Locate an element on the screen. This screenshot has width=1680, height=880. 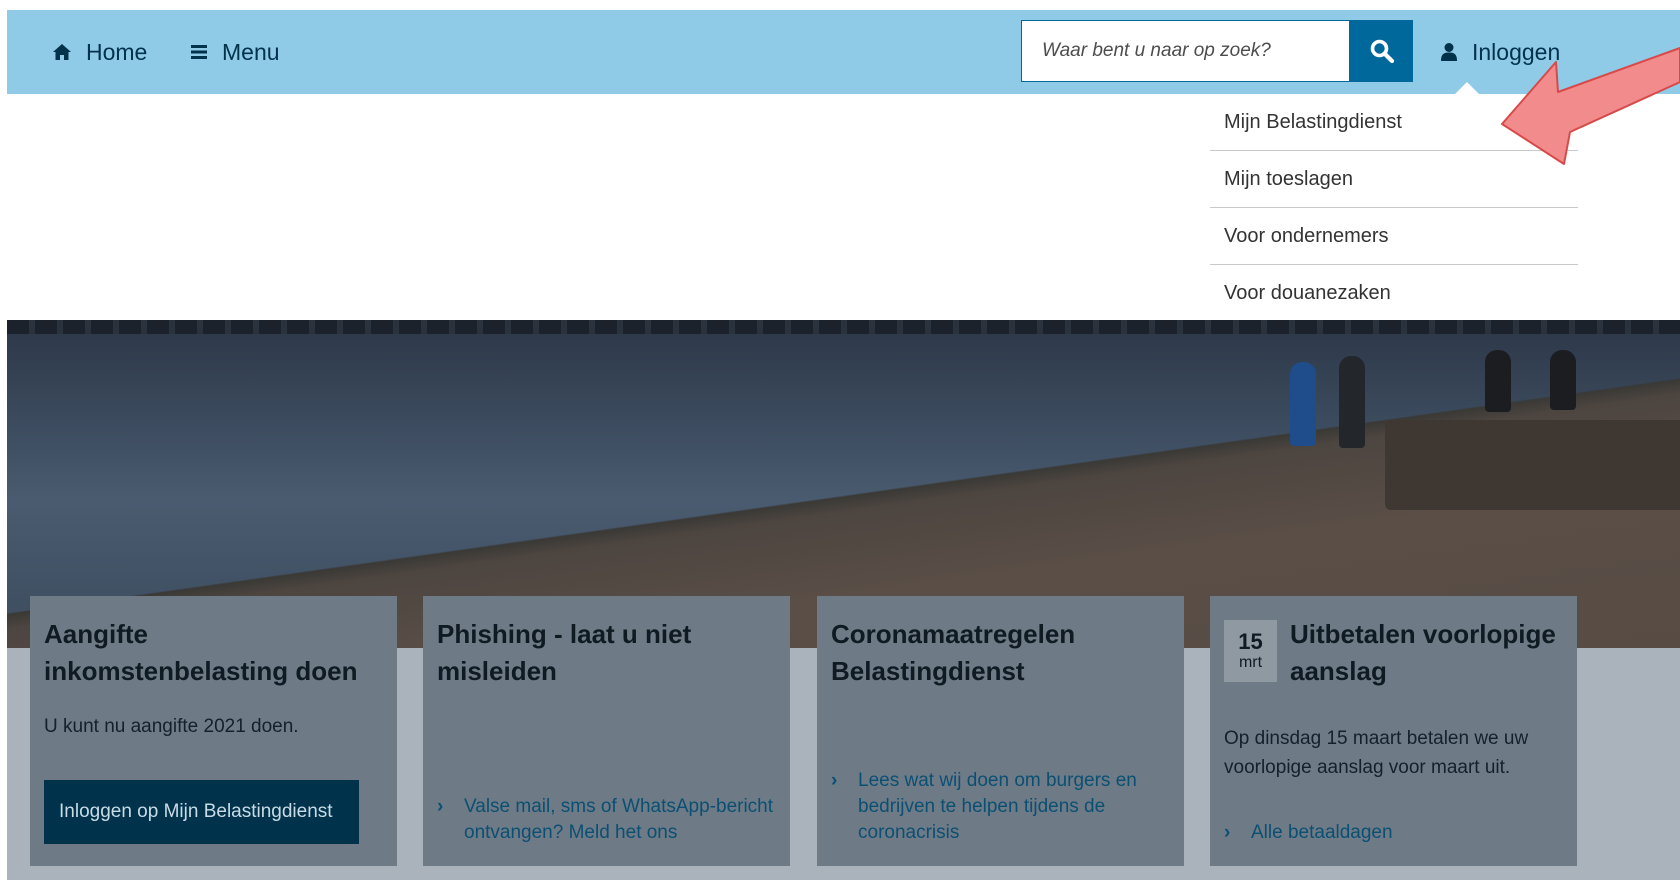
dropdown-item-voor-ondernemers: Voor ondernemers is located at coordinates (1394, 236).